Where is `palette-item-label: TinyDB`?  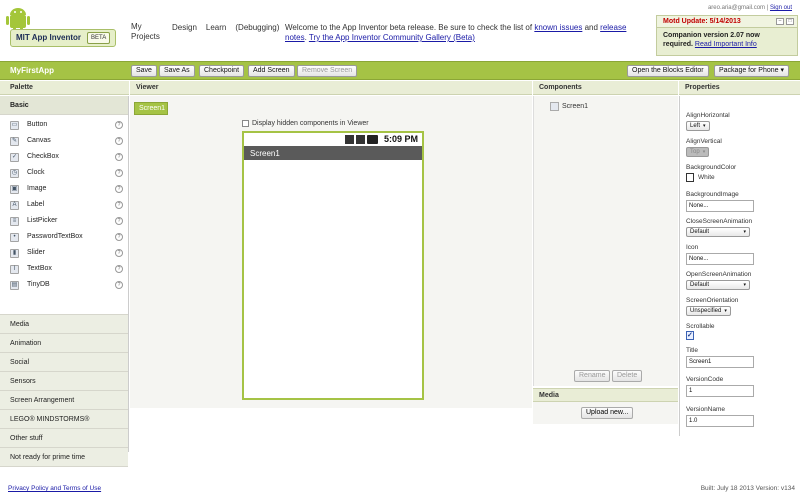
palette-item-label: TinyDB is located at coordinates (38, 284).